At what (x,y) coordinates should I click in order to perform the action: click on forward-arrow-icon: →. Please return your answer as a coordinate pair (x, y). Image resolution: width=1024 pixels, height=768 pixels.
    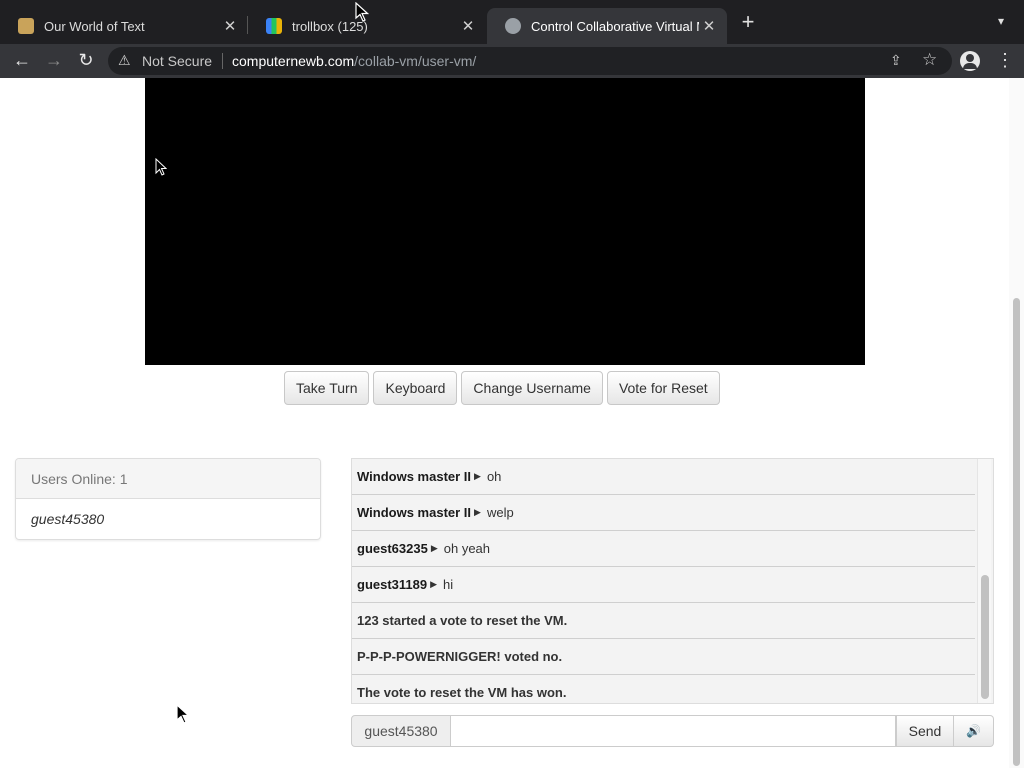
    Looking at the image, I should click on (54, 61).